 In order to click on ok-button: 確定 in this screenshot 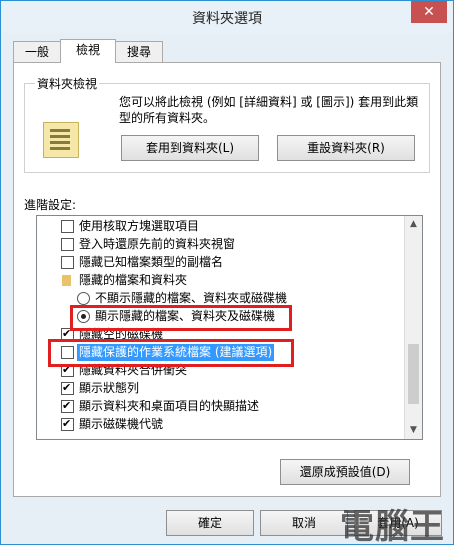, I will do `click(210, 523)`.